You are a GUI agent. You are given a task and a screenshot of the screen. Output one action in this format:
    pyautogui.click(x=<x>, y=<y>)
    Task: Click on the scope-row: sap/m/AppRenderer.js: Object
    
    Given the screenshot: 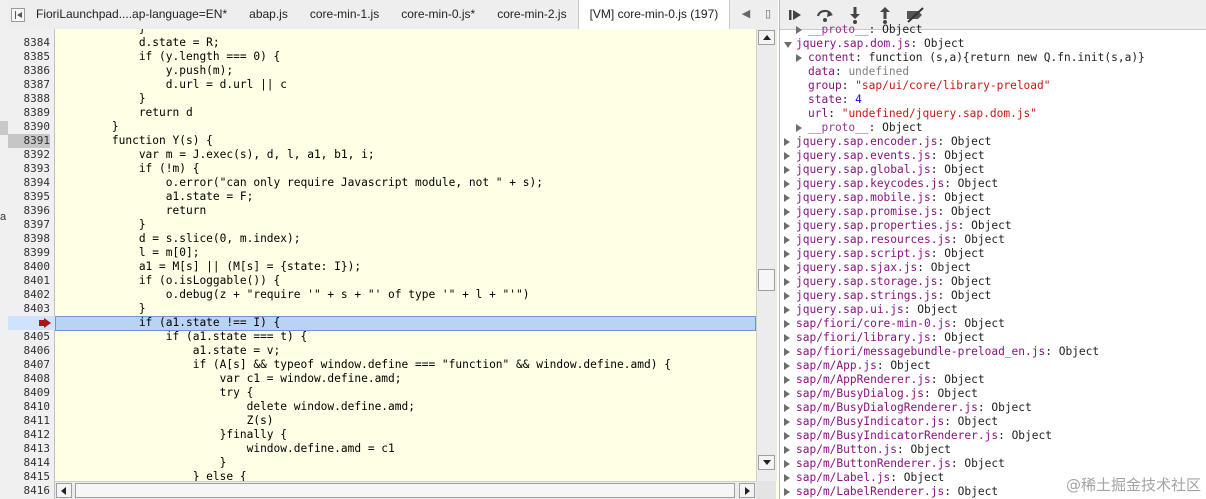 What is the action you would take?
    pyautogui.click(x=993, y=380)
    